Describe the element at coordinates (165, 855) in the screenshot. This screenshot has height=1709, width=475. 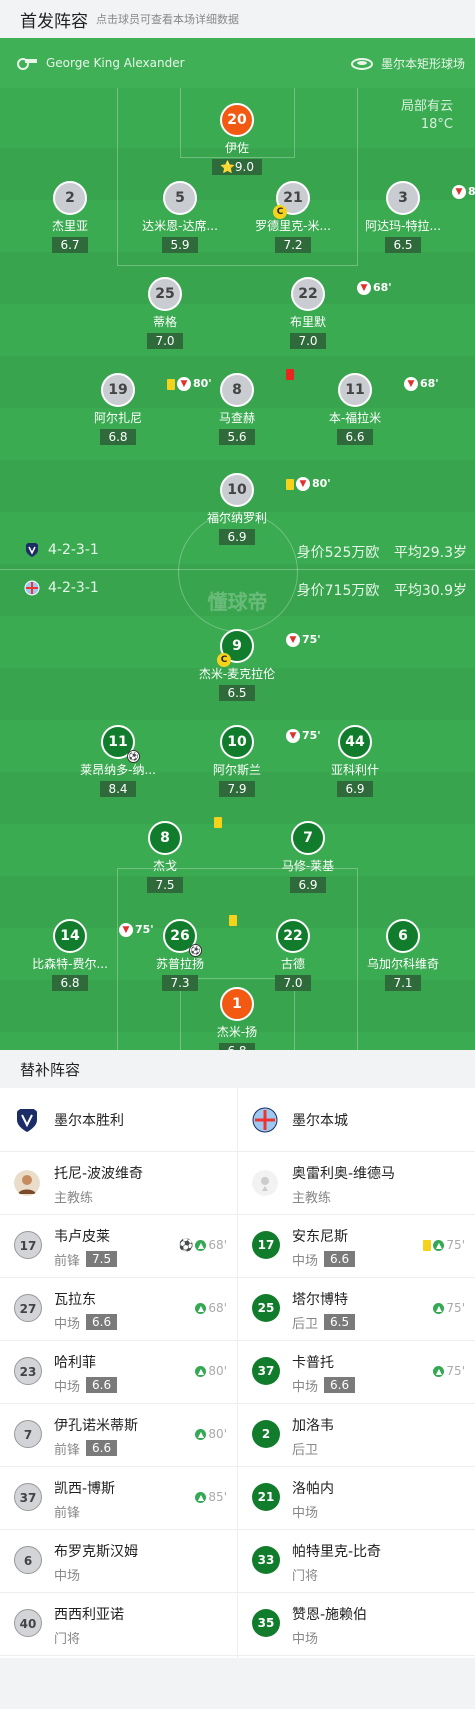
I see `home-player: 8 杰戈 7.5` at that location.